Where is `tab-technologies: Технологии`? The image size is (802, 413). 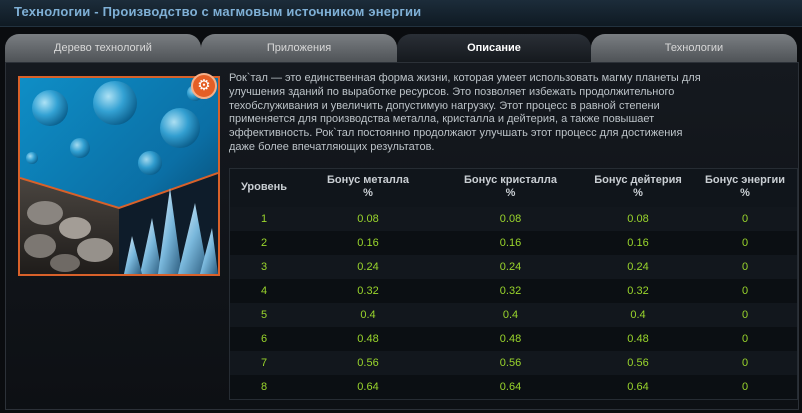 tab-technologies: Технологии is located at coordinates (694, 48).